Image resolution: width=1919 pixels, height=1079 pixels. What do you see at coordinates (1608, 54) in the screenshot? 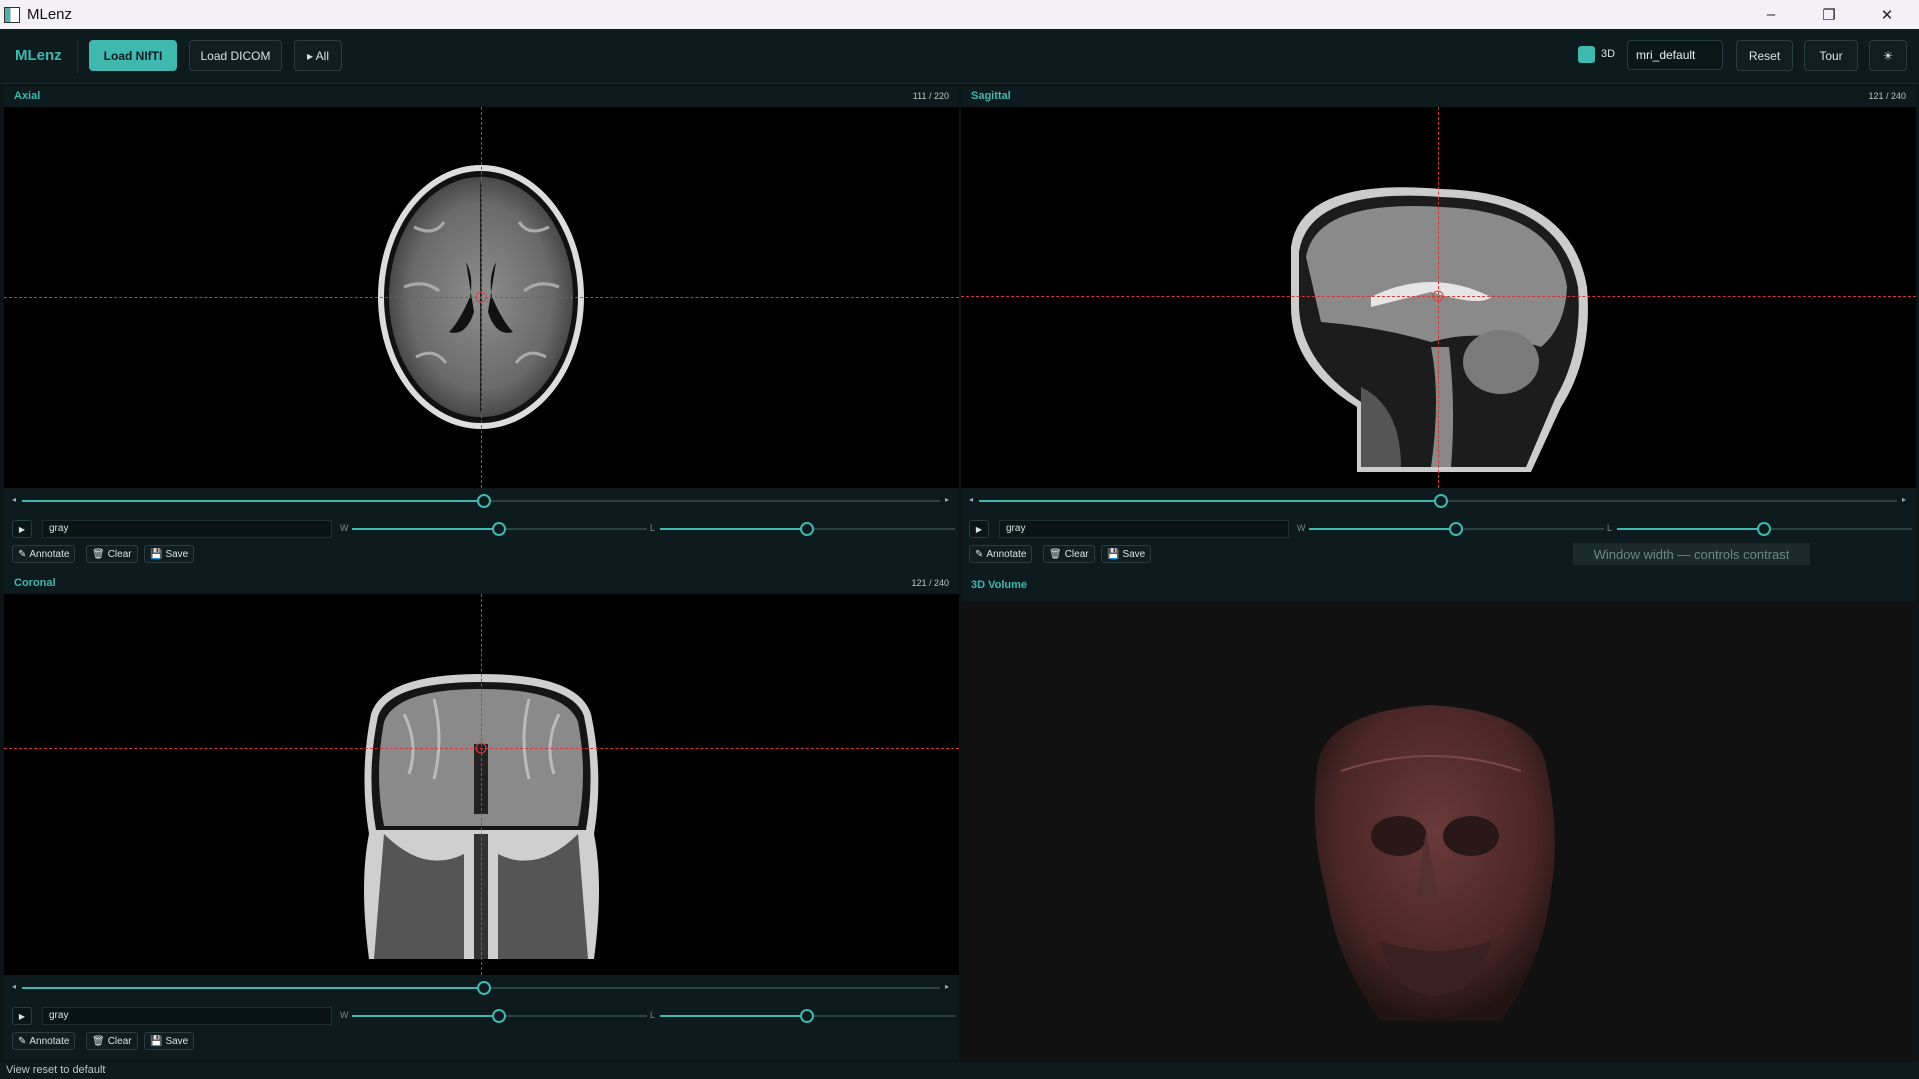
I see `toggle-3d-label: 3D` at bounding box center [1608, 54].